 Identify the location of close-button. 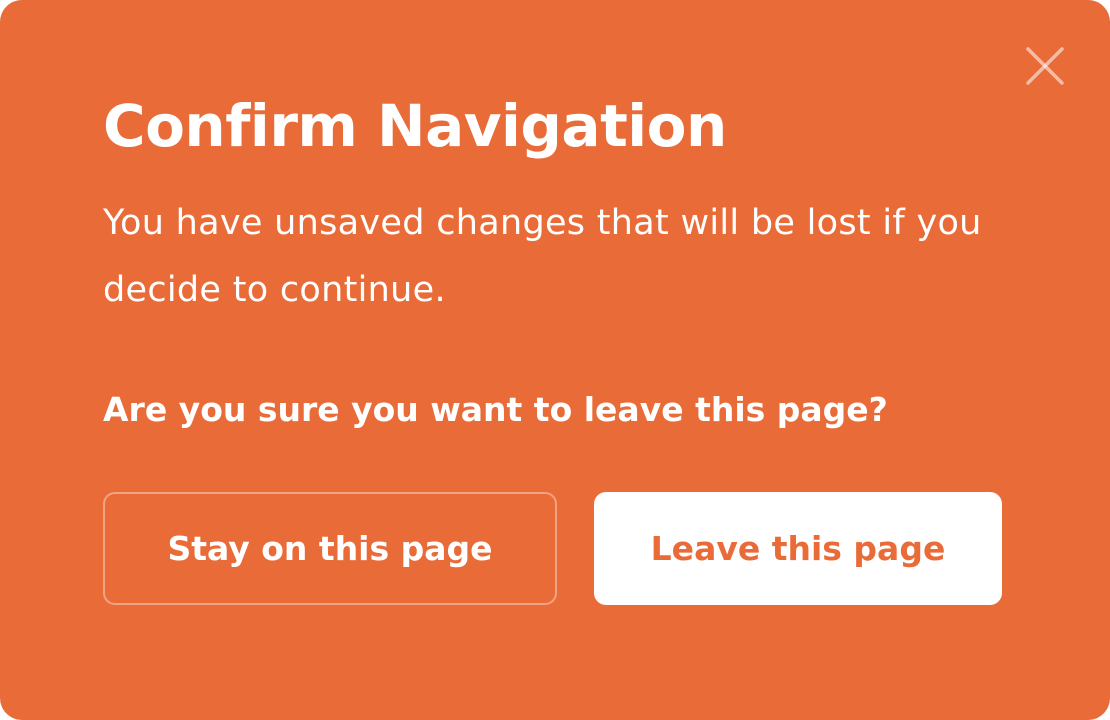
(1045, 66).